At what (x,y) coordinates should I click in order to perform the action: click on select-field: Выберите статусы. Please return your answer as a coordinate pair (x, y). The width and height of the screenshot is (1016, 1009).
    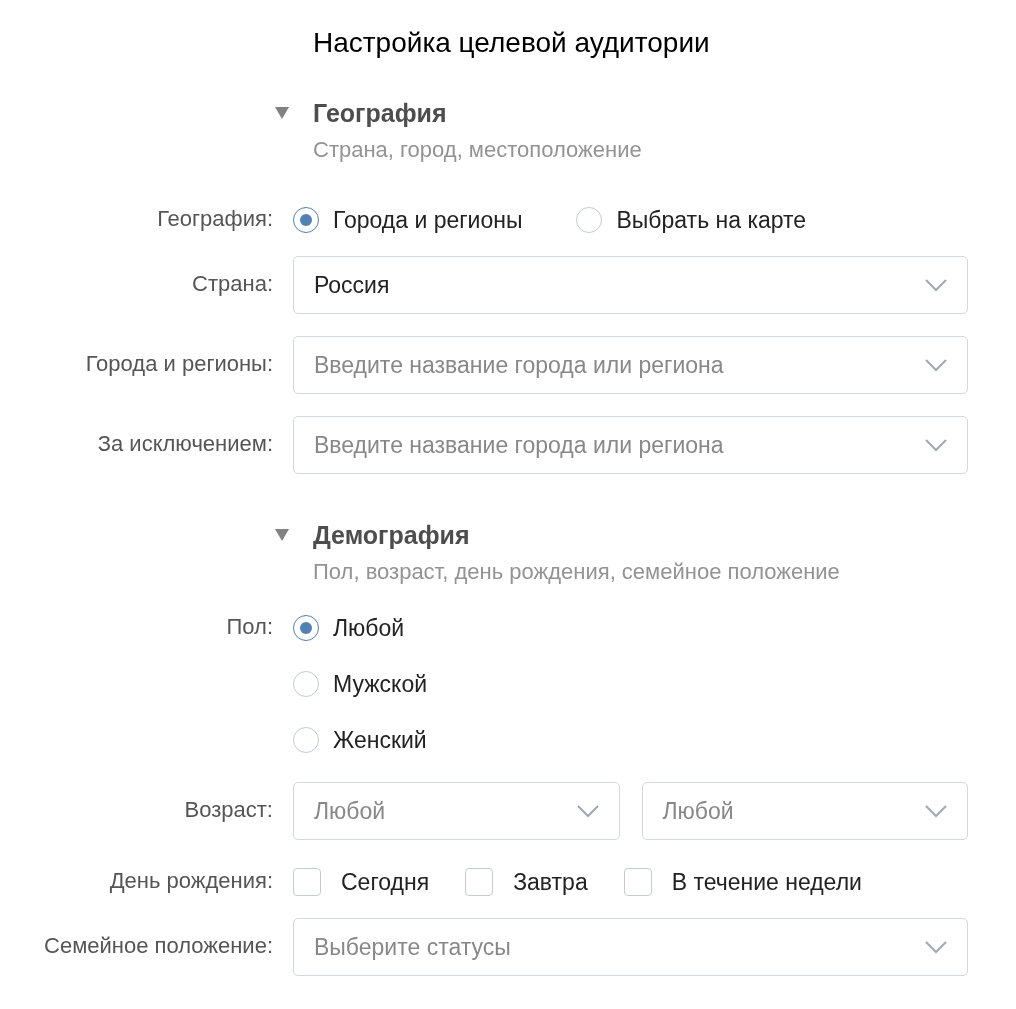
    Looking at the image, I should click on (630, 947).